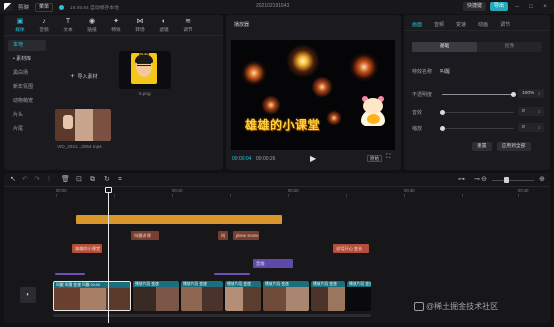 Image resolution: width=554 pixels, height=327 pixels. Describe the element at coordinates (27, 101) in the screenshot. I see `subnav-animals: 动物萌宠` at that location.